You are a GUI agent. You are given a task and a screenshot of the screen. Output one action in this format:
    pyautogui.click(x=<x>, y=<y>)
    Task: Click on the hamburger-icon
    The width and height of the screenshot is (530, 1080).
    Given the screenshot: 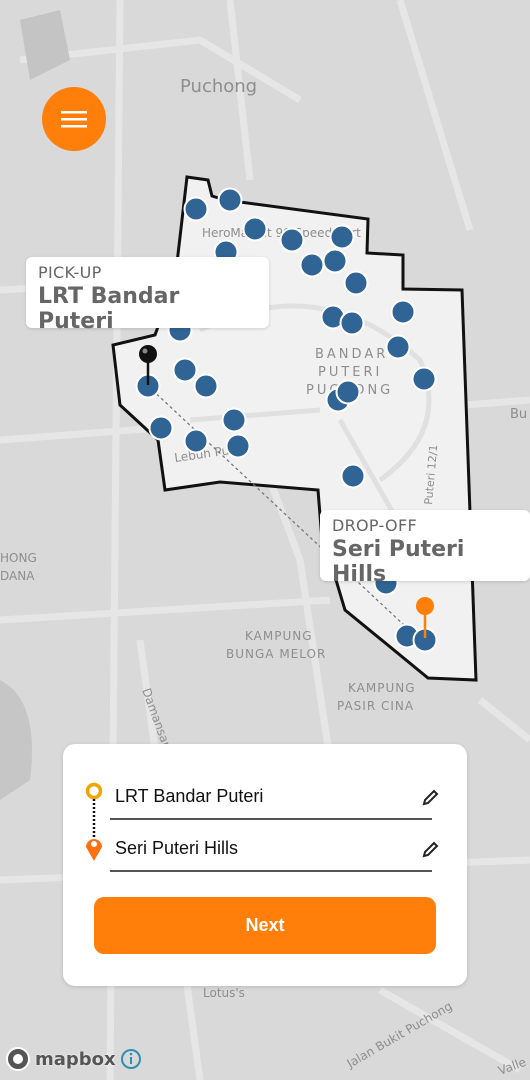 What is the action you would take?
    pyautogui.click(x=74, y=119)
    